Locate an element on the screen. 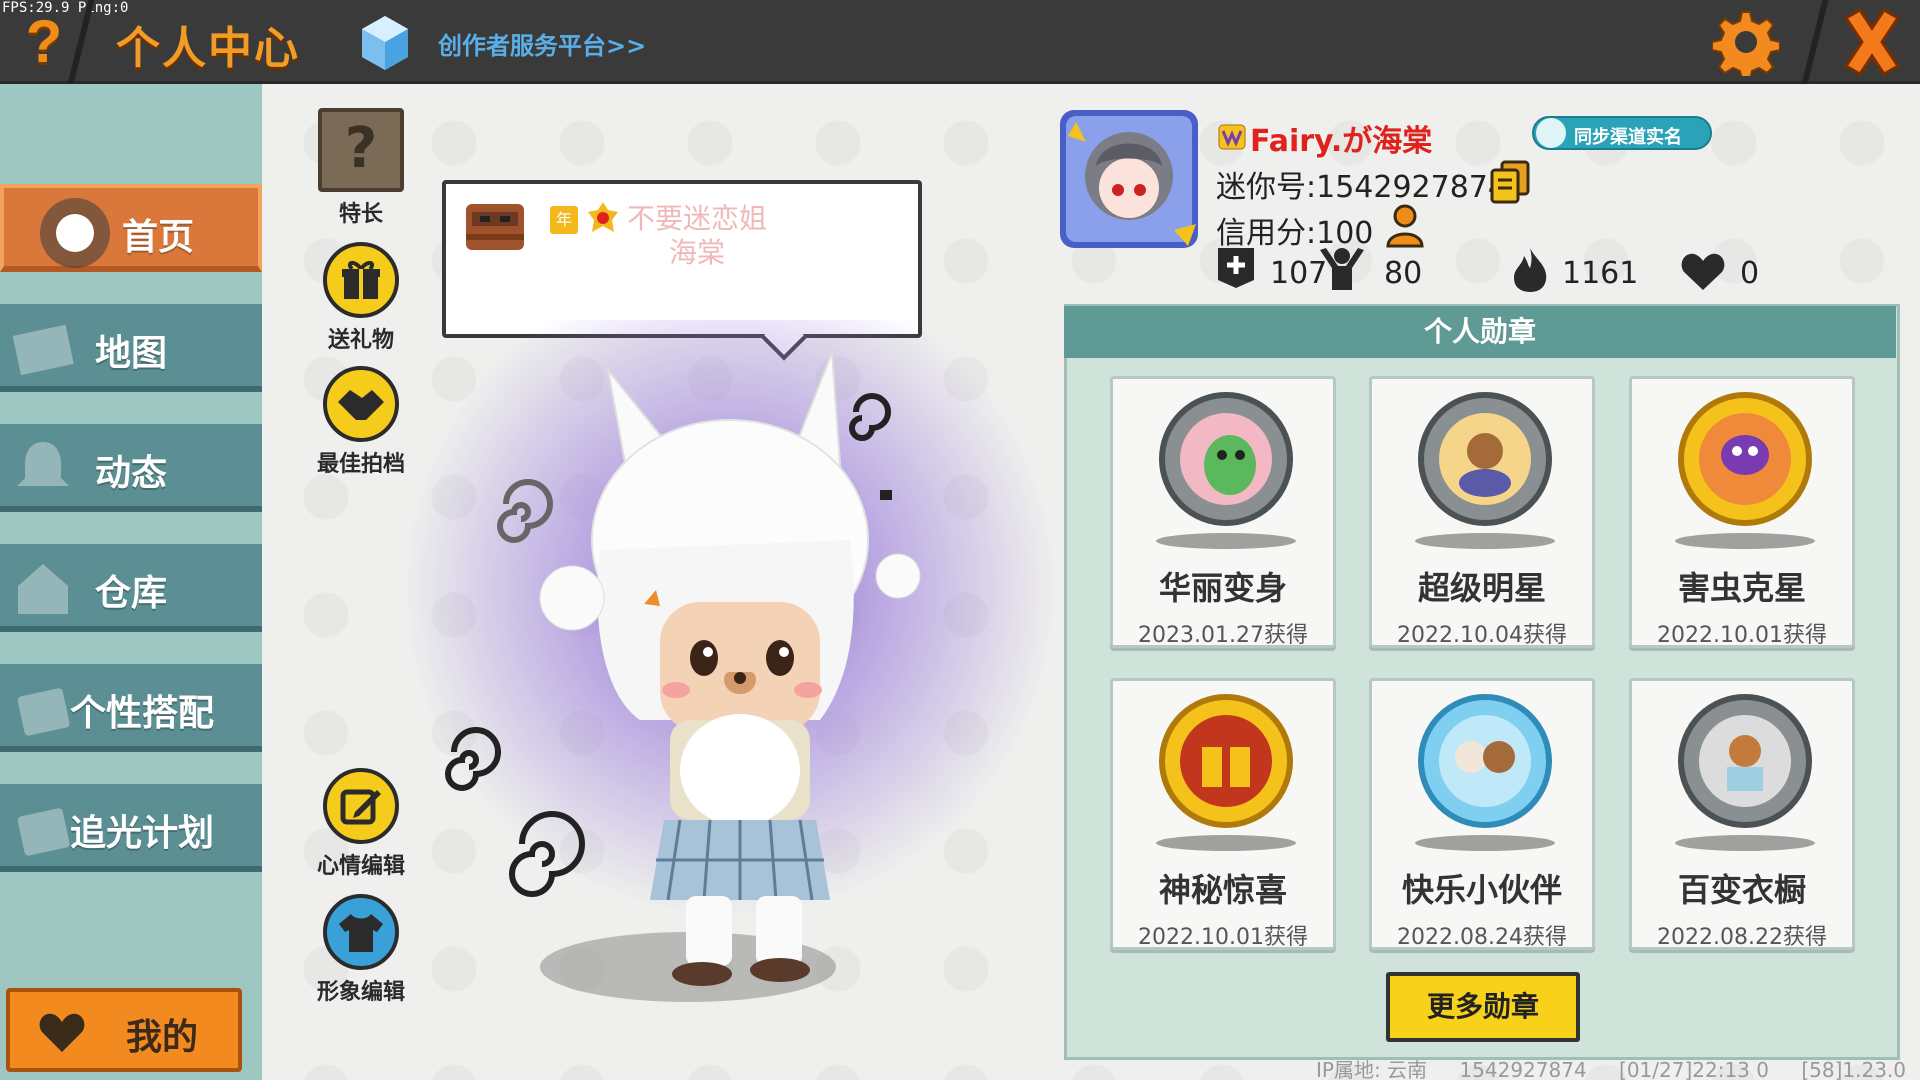  sidebar-item-spotlight: 追光计划 is located at coordinates (131, 828).